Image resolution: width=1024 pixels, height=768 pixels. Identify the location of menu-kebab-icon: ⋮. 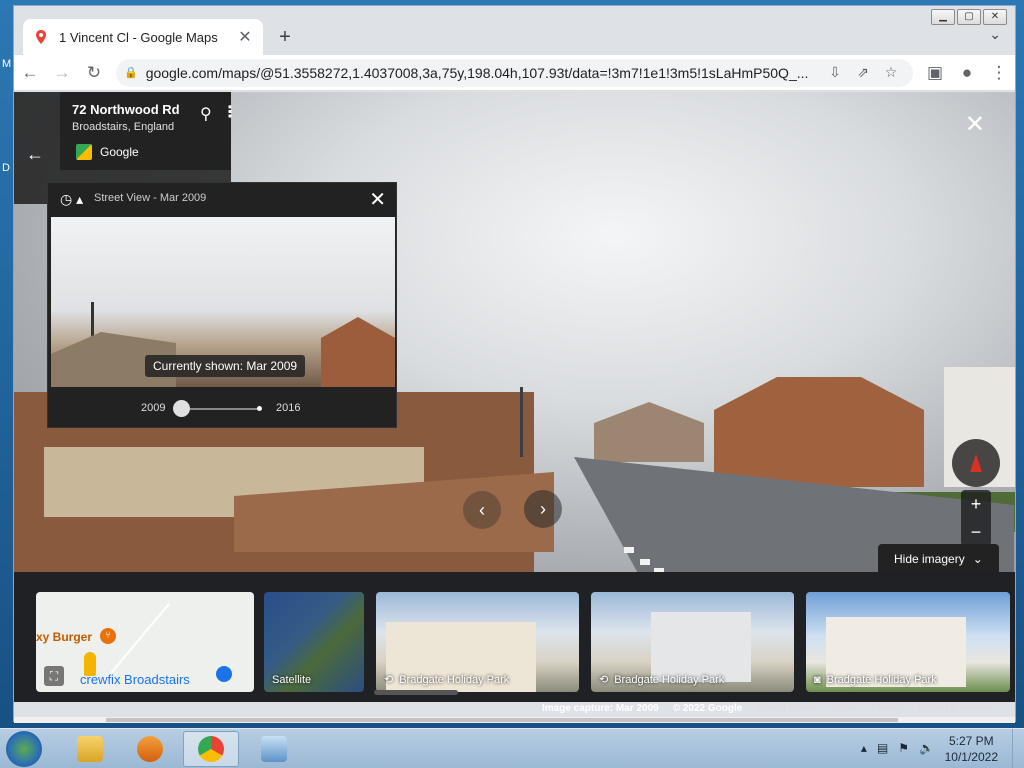
(999, 73).